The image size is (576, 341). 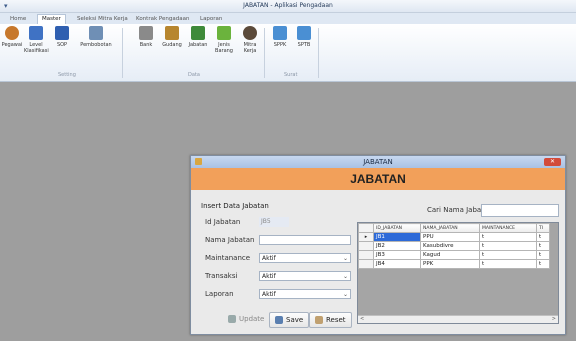 I want to click on table-row: ▸ JB1 PPU t t, so click(x=454, y=237).